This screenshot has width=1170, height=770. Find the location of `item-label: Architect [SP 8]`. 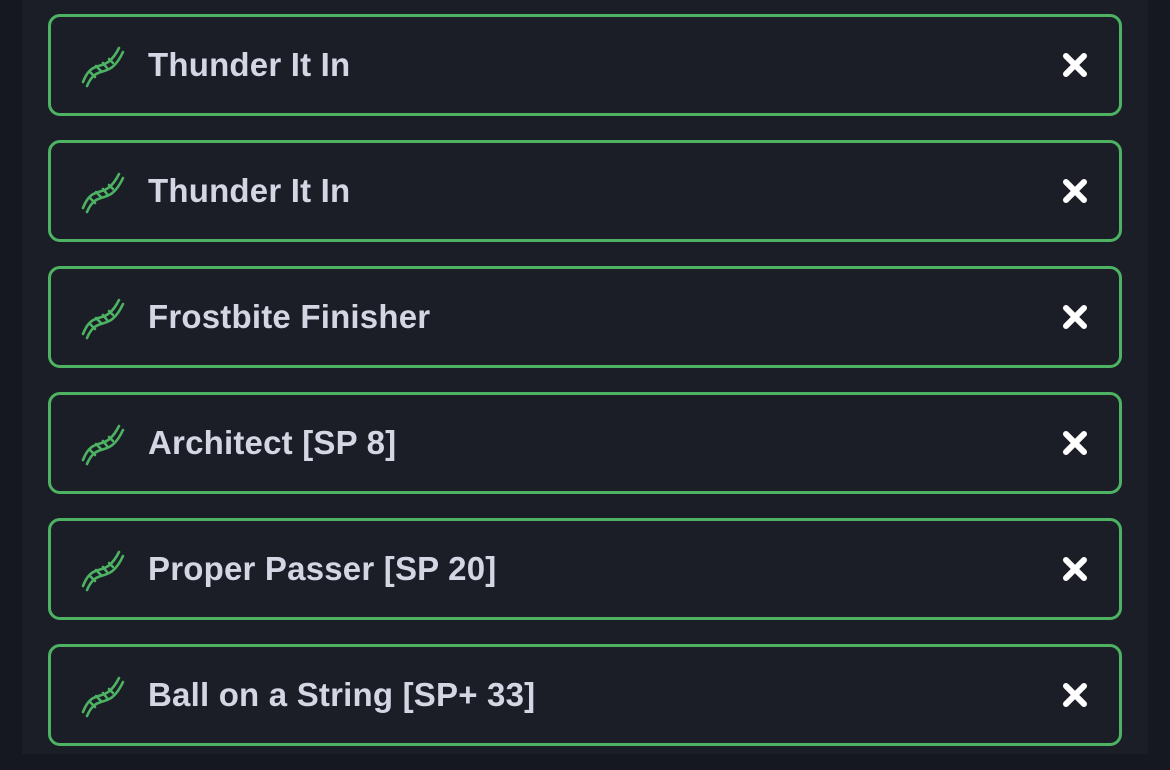

item-label: Architect [SP 8] is located at coordinates (272, 442).